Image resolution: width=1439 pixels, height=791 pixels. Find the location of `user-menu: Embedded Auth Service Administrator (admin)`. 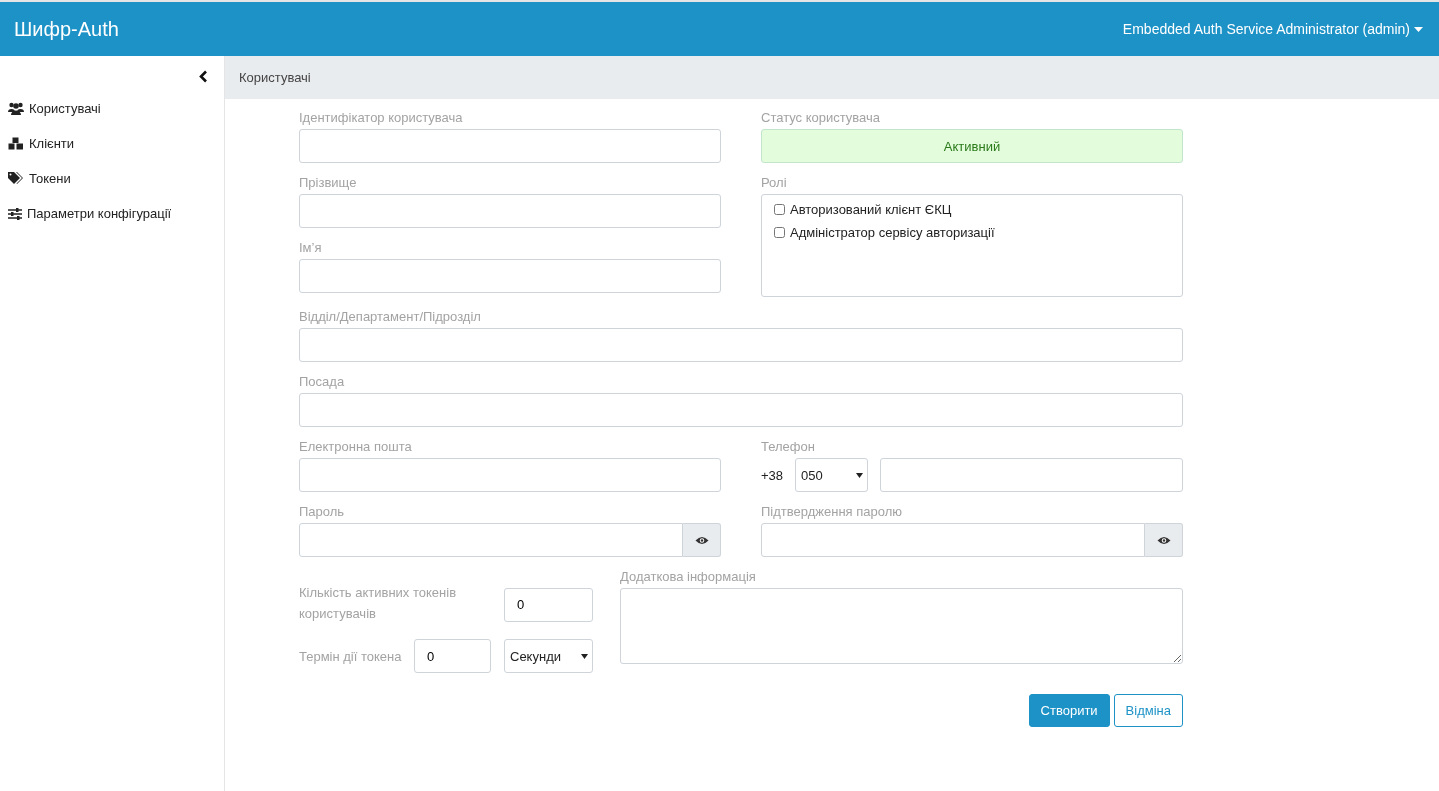

user-menu: Embedded Auth Service Administrator (admin) is located at coordinates (1273, 29).